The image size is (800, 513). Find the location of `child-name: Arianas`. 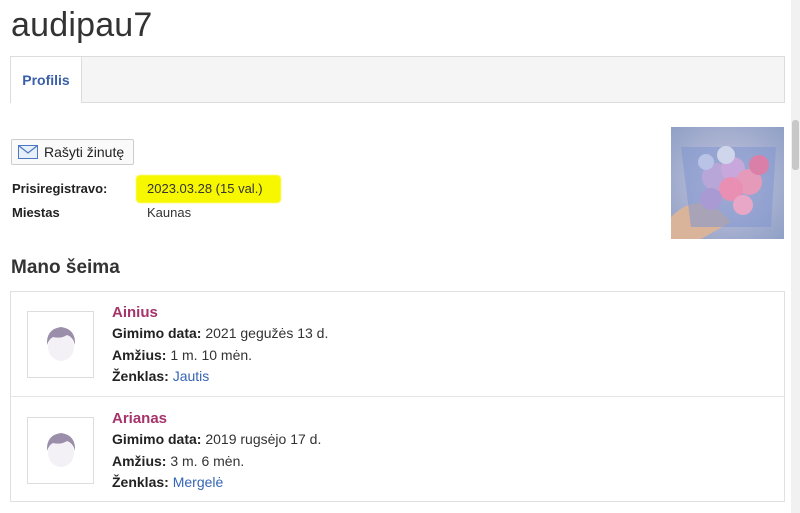

child-name: Arianas is located at coordinates (139, 418).